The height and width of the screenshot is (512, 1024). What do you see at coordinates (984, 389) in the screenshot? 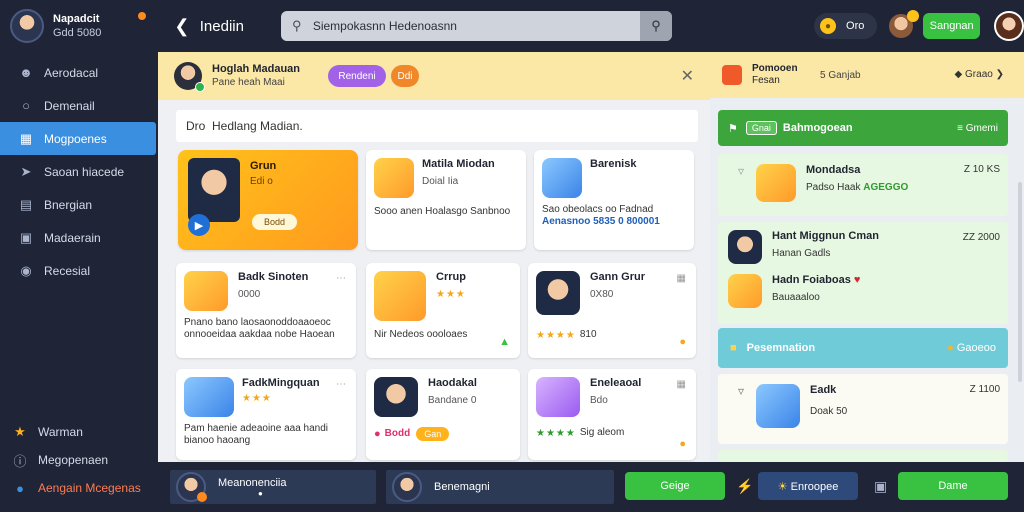
I see `rp-item-num: Z 1100` at bounding box center [984, 389].